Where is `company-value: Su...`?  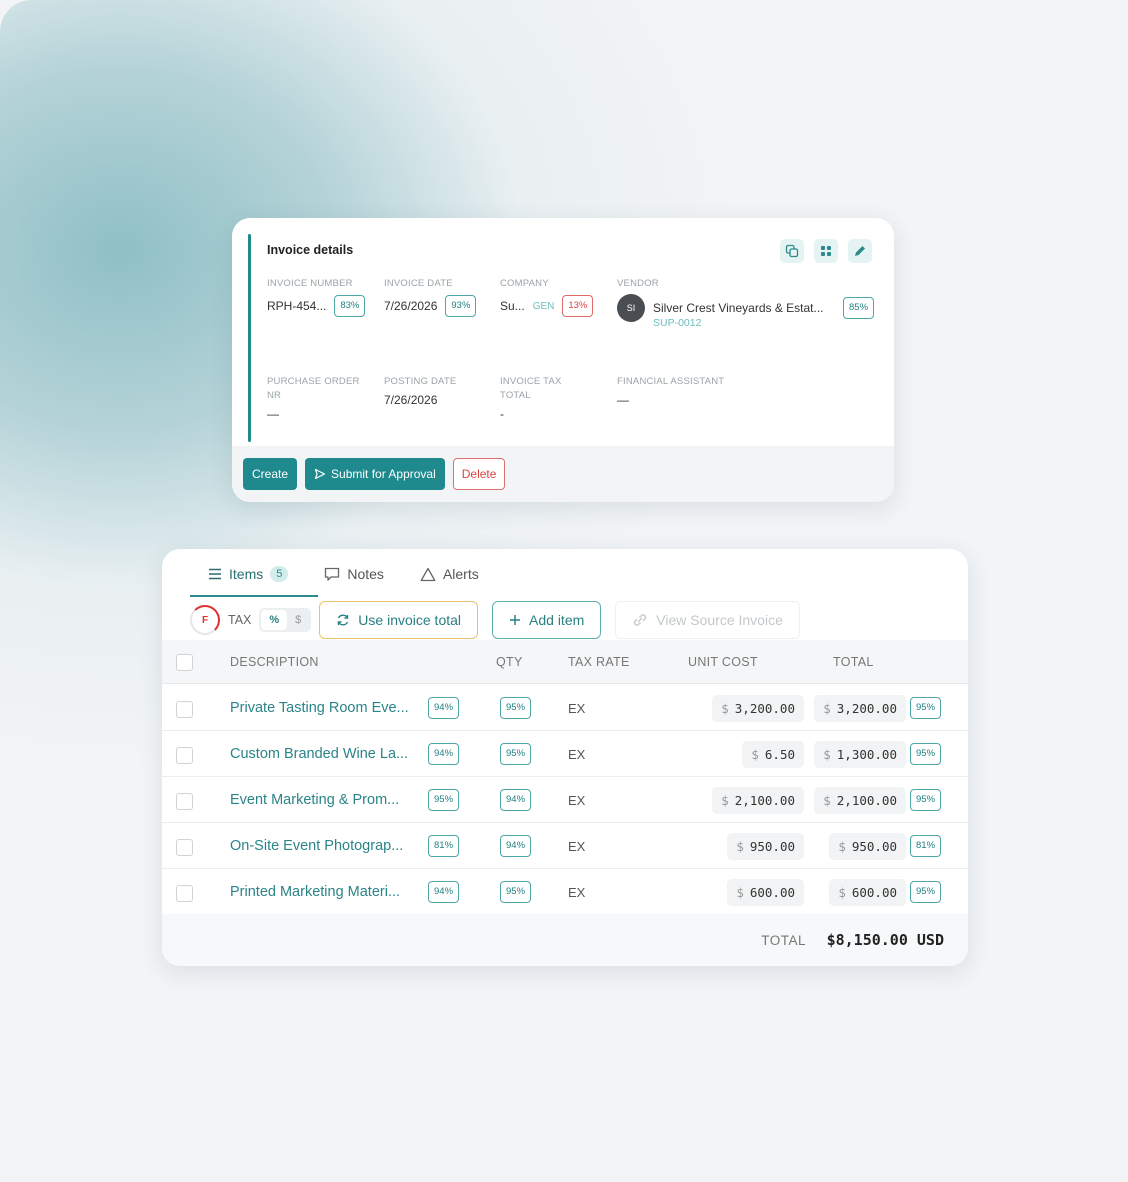
company-value: Su... is located at coordinates (512, 306).